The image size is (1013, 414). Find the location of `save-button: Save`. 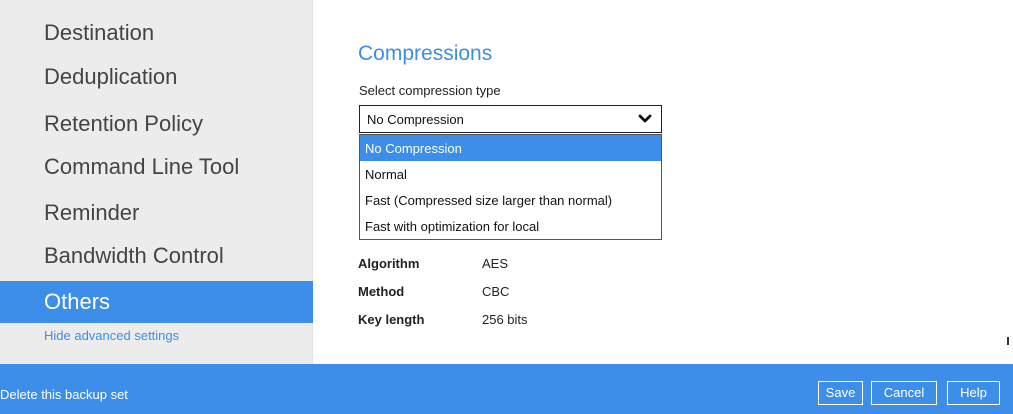

save-button: Save is located at coordinates (840, 393).